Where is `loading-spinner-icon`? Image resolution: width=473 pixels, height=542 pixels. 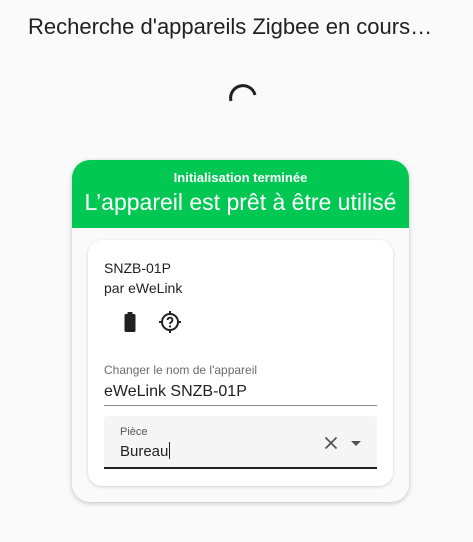
loading-spinner-icon is located at coordinates (243, 93).